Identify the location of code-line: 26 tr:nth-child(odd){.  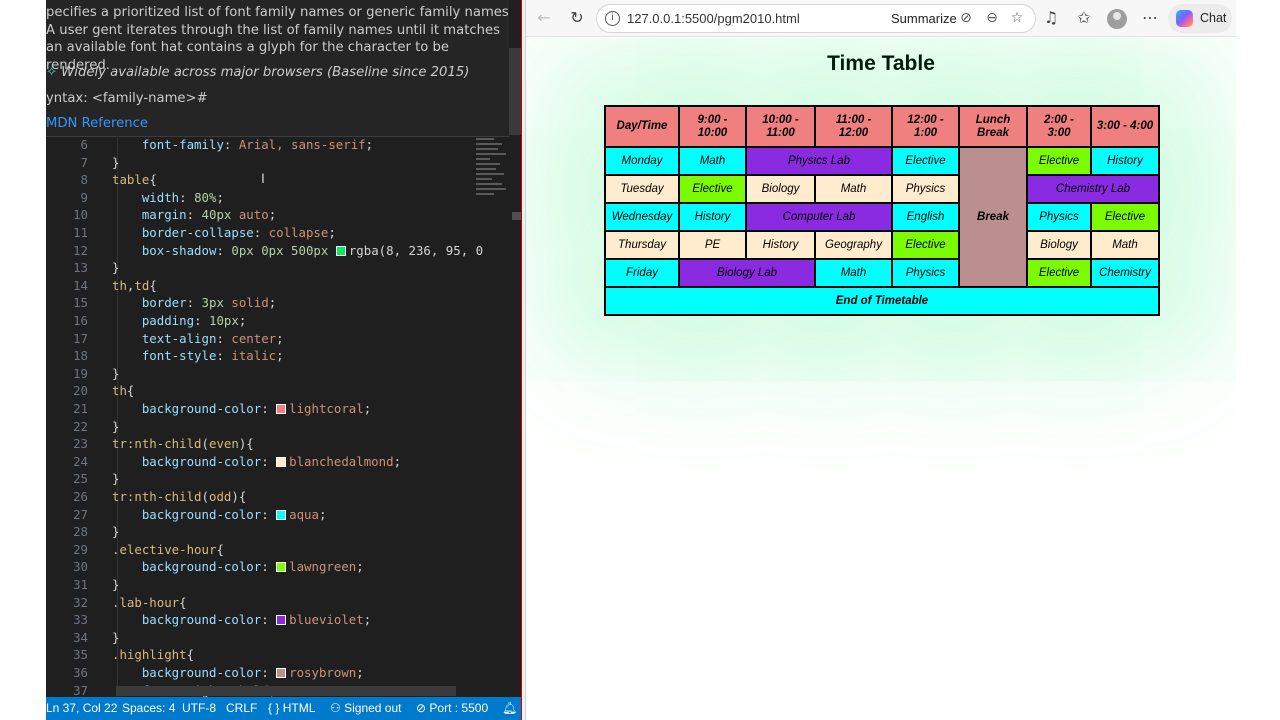
(256, 497).